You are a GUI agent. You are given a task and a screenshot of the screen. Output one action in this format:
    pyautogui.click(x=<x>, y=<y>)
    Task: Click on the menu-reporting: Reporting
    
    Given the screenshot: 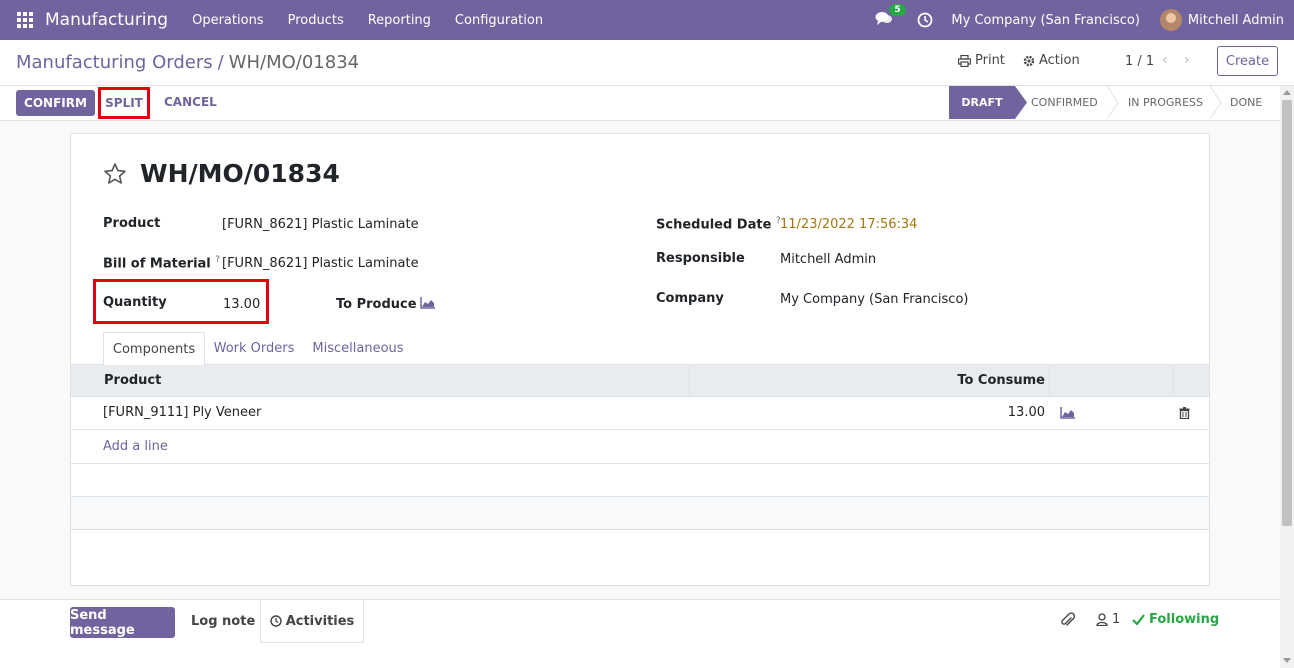 What is the action you would take?
    pyautogui.click(x=399, y=20)
    